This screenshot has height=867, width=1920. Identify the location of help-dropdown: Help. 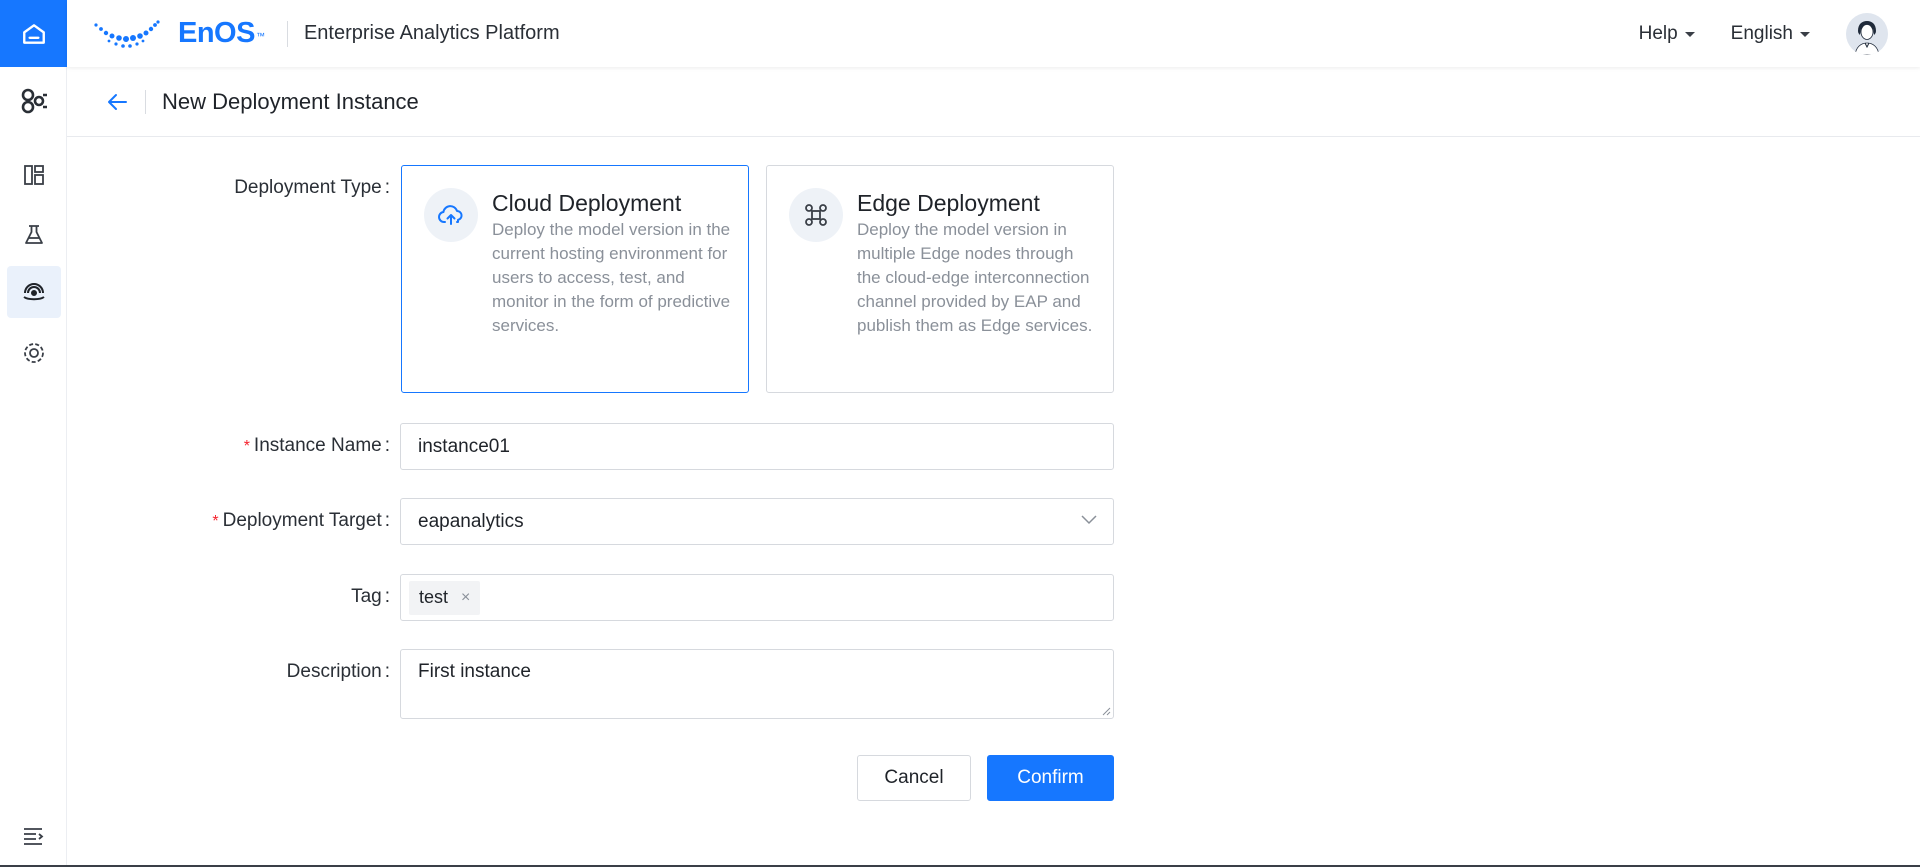
(1667, 34).